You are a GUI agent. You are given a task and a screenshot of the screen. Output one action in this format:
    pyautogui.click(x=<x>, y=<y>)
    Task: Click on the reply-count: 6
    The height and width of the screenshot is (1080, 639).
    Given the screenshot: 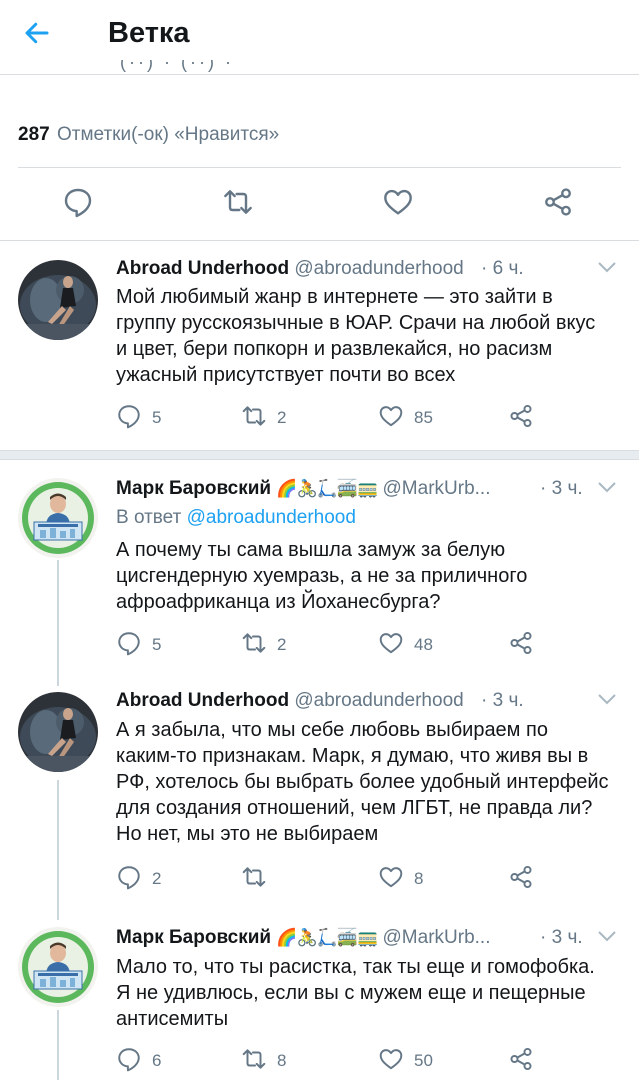 What is the action you would take?
    pyautogui.click(x=157, y=1060)
    